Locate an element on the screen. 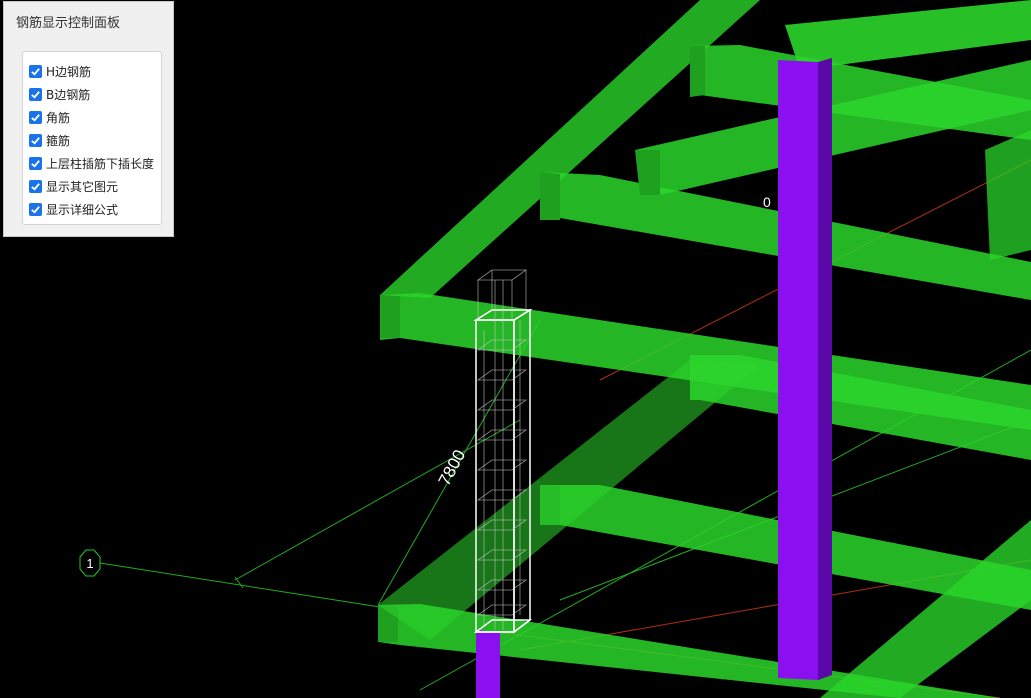  small-label: 0 is located at coordinates (767, 202).